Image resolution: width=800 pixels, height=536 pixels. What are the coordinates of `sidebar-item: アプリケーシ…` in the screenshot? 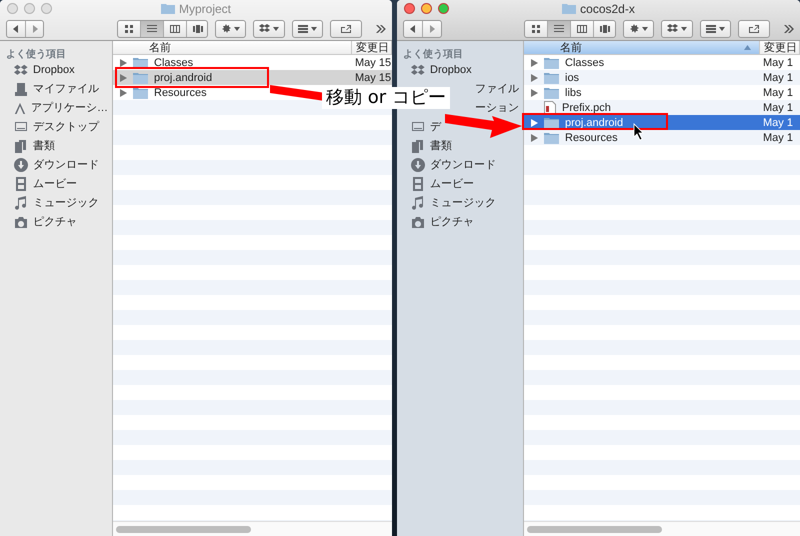 It's located at (69, 107).